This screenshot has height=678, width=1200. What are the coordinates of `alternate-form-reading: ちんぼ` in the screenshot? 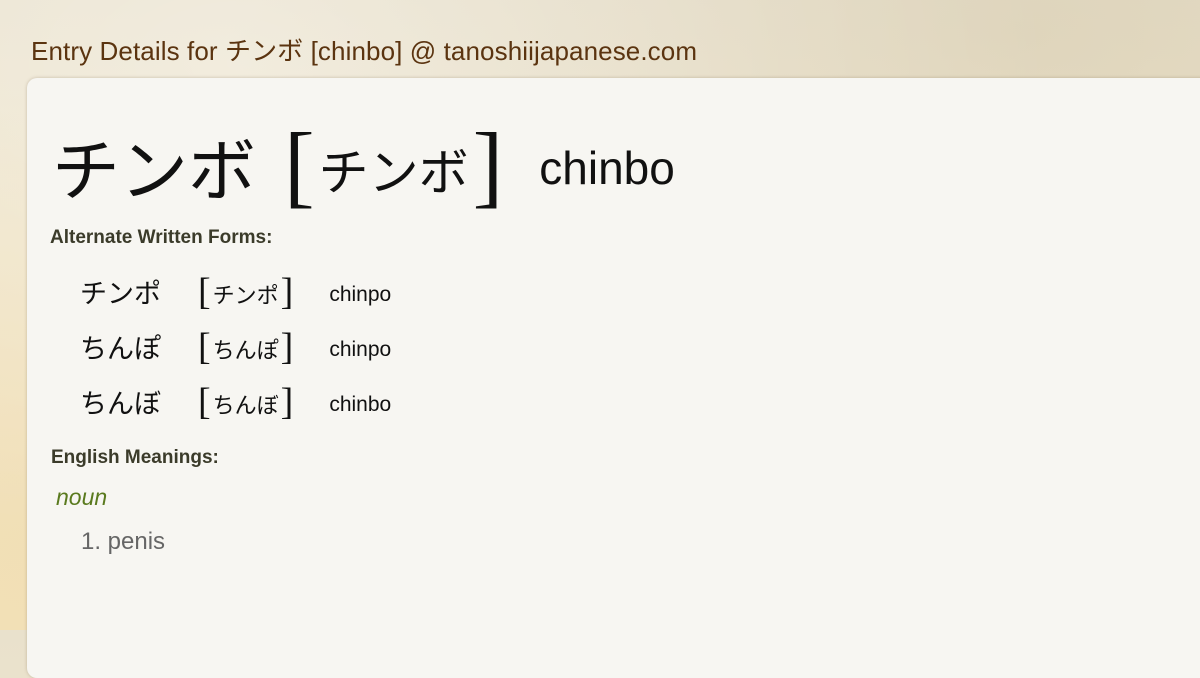 It's located at (245, 406).